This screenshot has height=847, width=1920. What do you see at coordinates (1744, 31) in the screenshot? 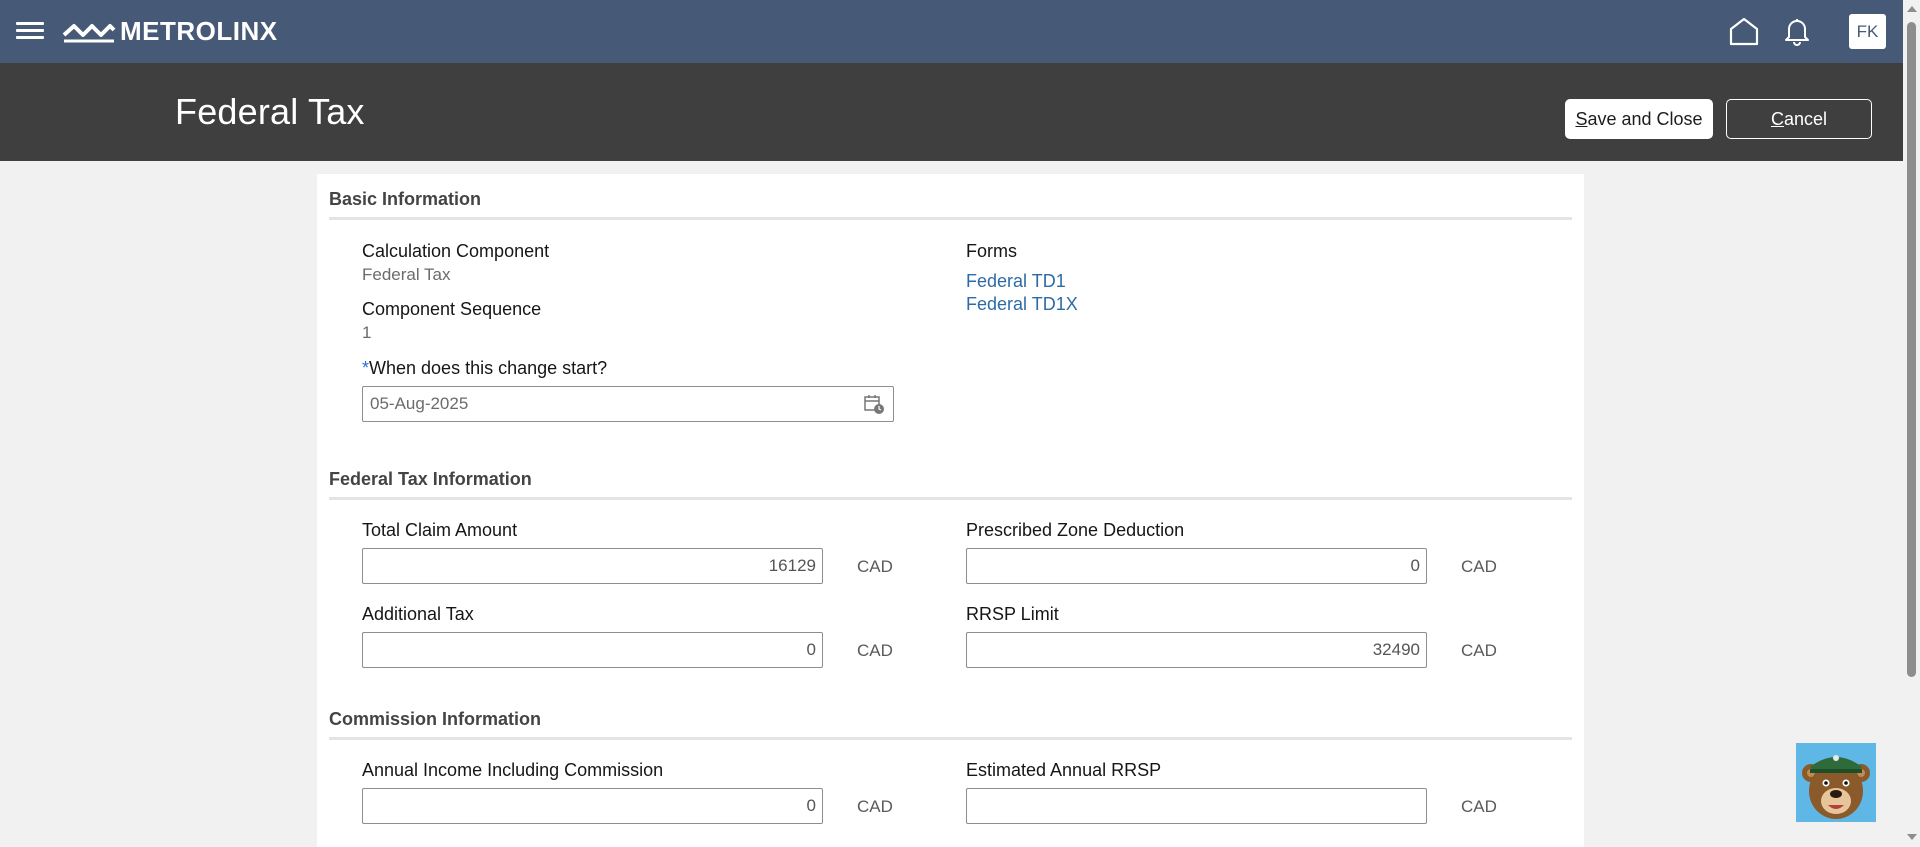
I see `home-icon` at bounding box center [1744, 31].